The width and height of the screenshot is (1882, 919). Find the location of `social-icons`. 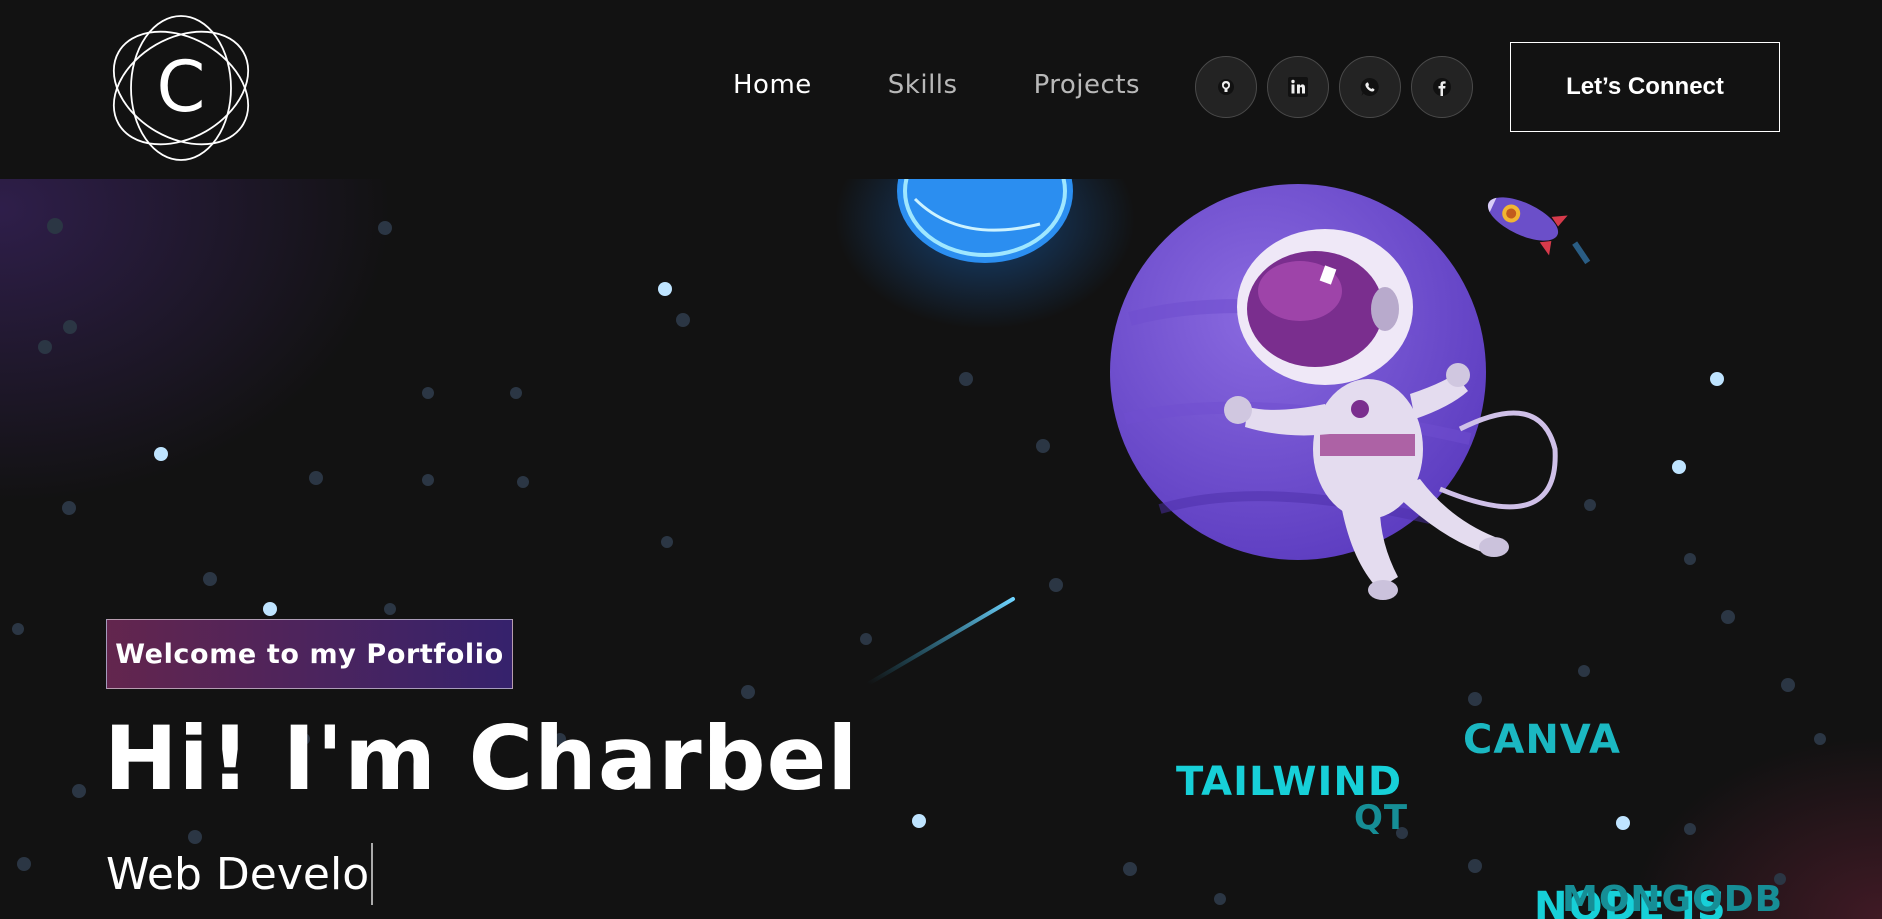

social-icons is located at coordinates (1334, 87).